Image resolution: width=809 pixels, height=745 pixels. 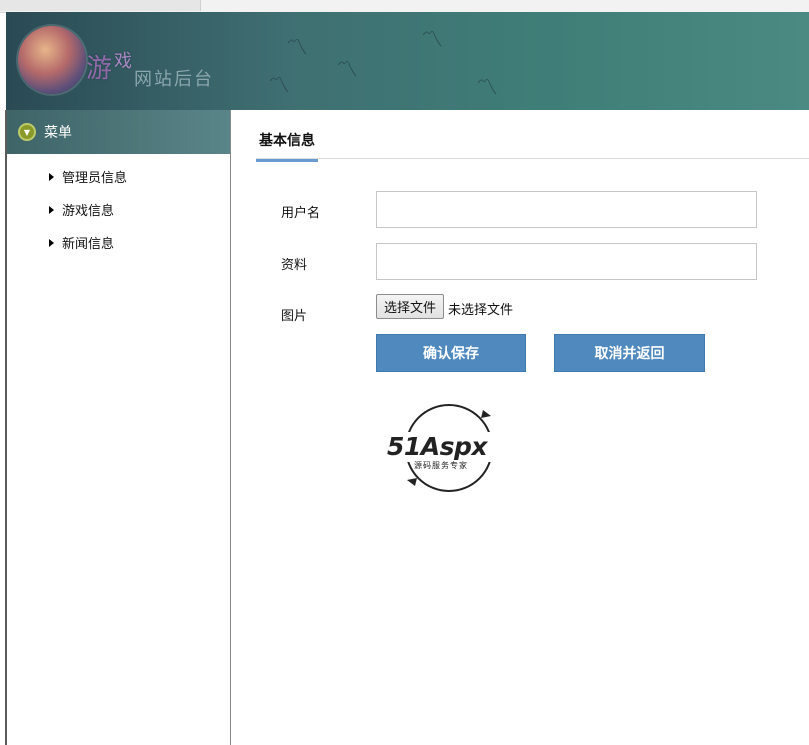 What do you see at coordinates (441, 465) in the screenshot?
I see `watermark-tagline: 源码服务专家` at bounding box center [441, 465].